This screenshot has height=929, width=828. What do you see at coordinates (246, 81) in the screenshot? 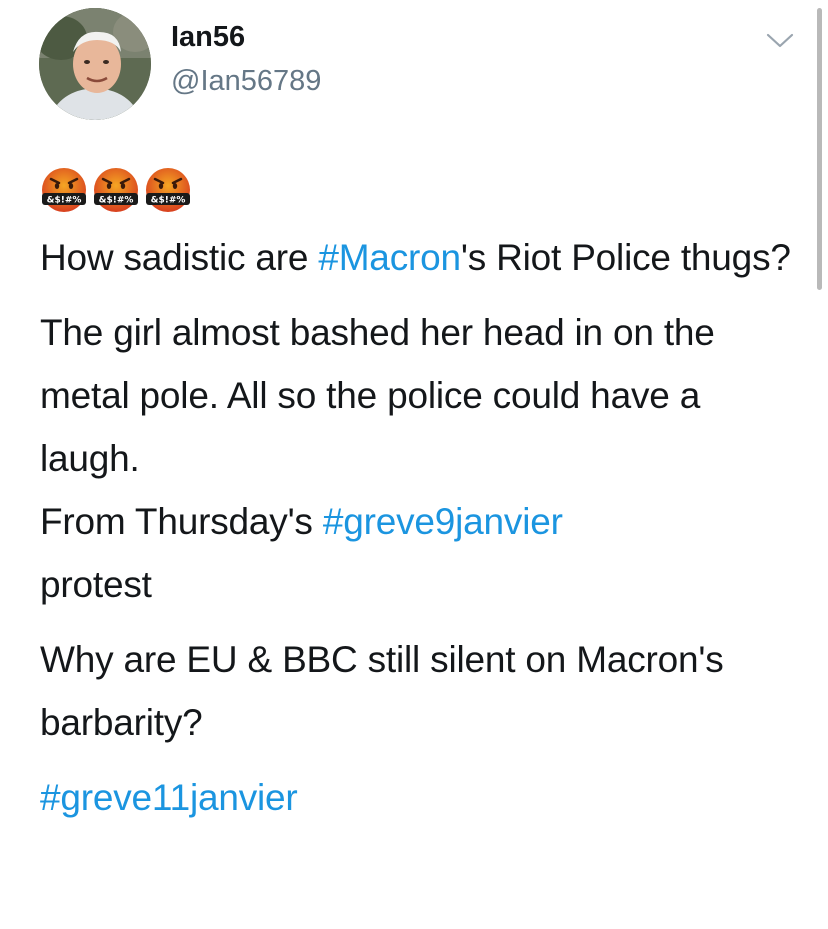
I see `user-handle: @Ian56789` at bounding box center [246, 81].